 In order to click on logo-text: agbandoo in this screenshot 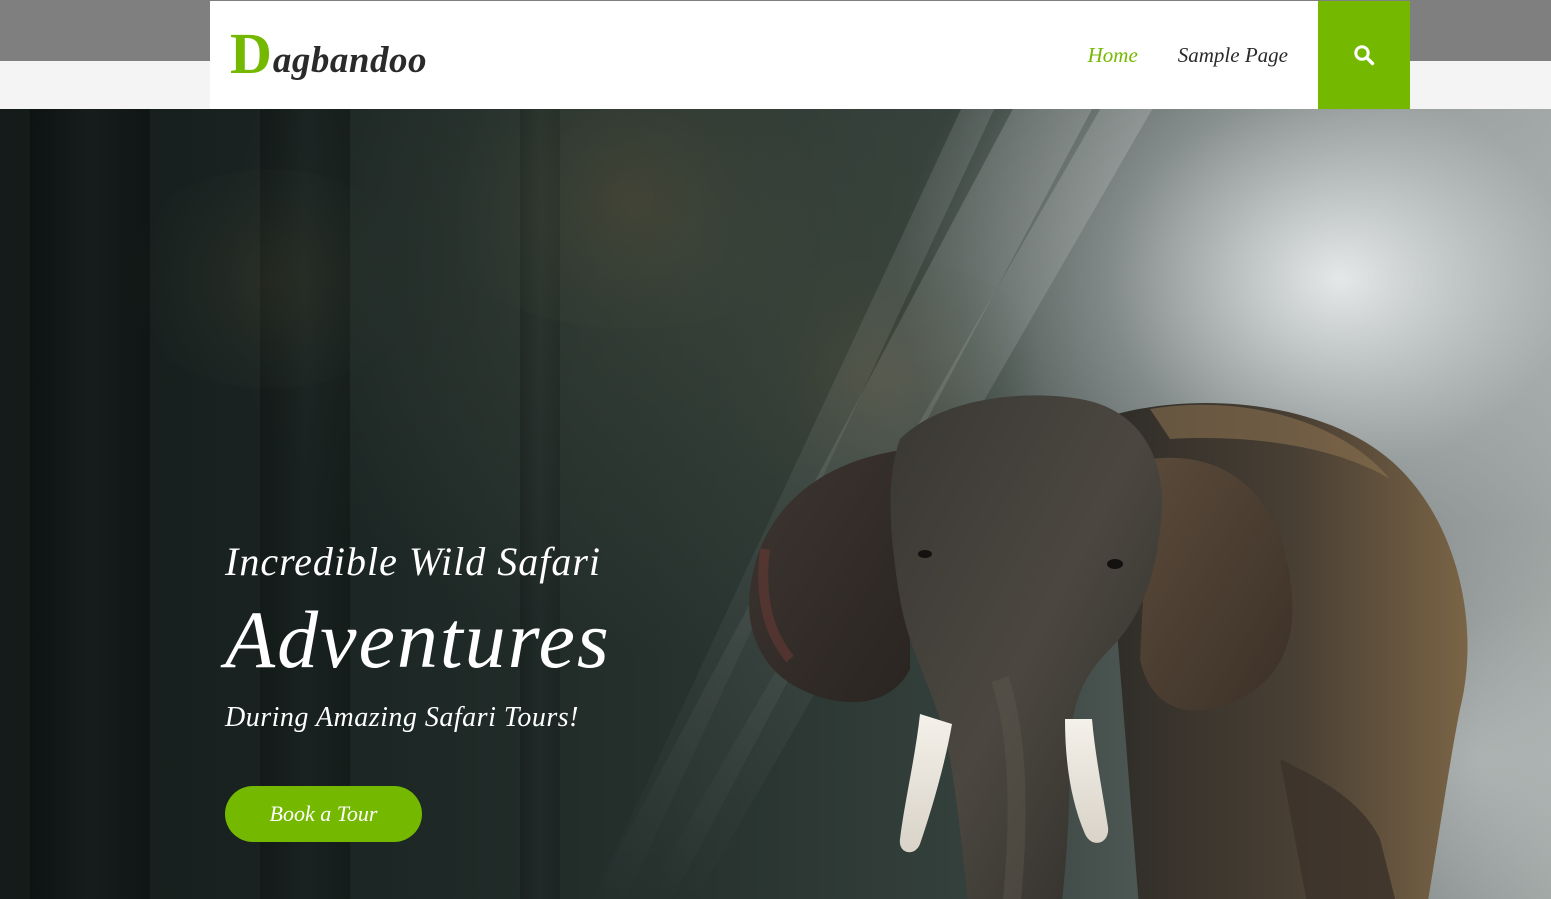, I will do `click(349, 60)`.